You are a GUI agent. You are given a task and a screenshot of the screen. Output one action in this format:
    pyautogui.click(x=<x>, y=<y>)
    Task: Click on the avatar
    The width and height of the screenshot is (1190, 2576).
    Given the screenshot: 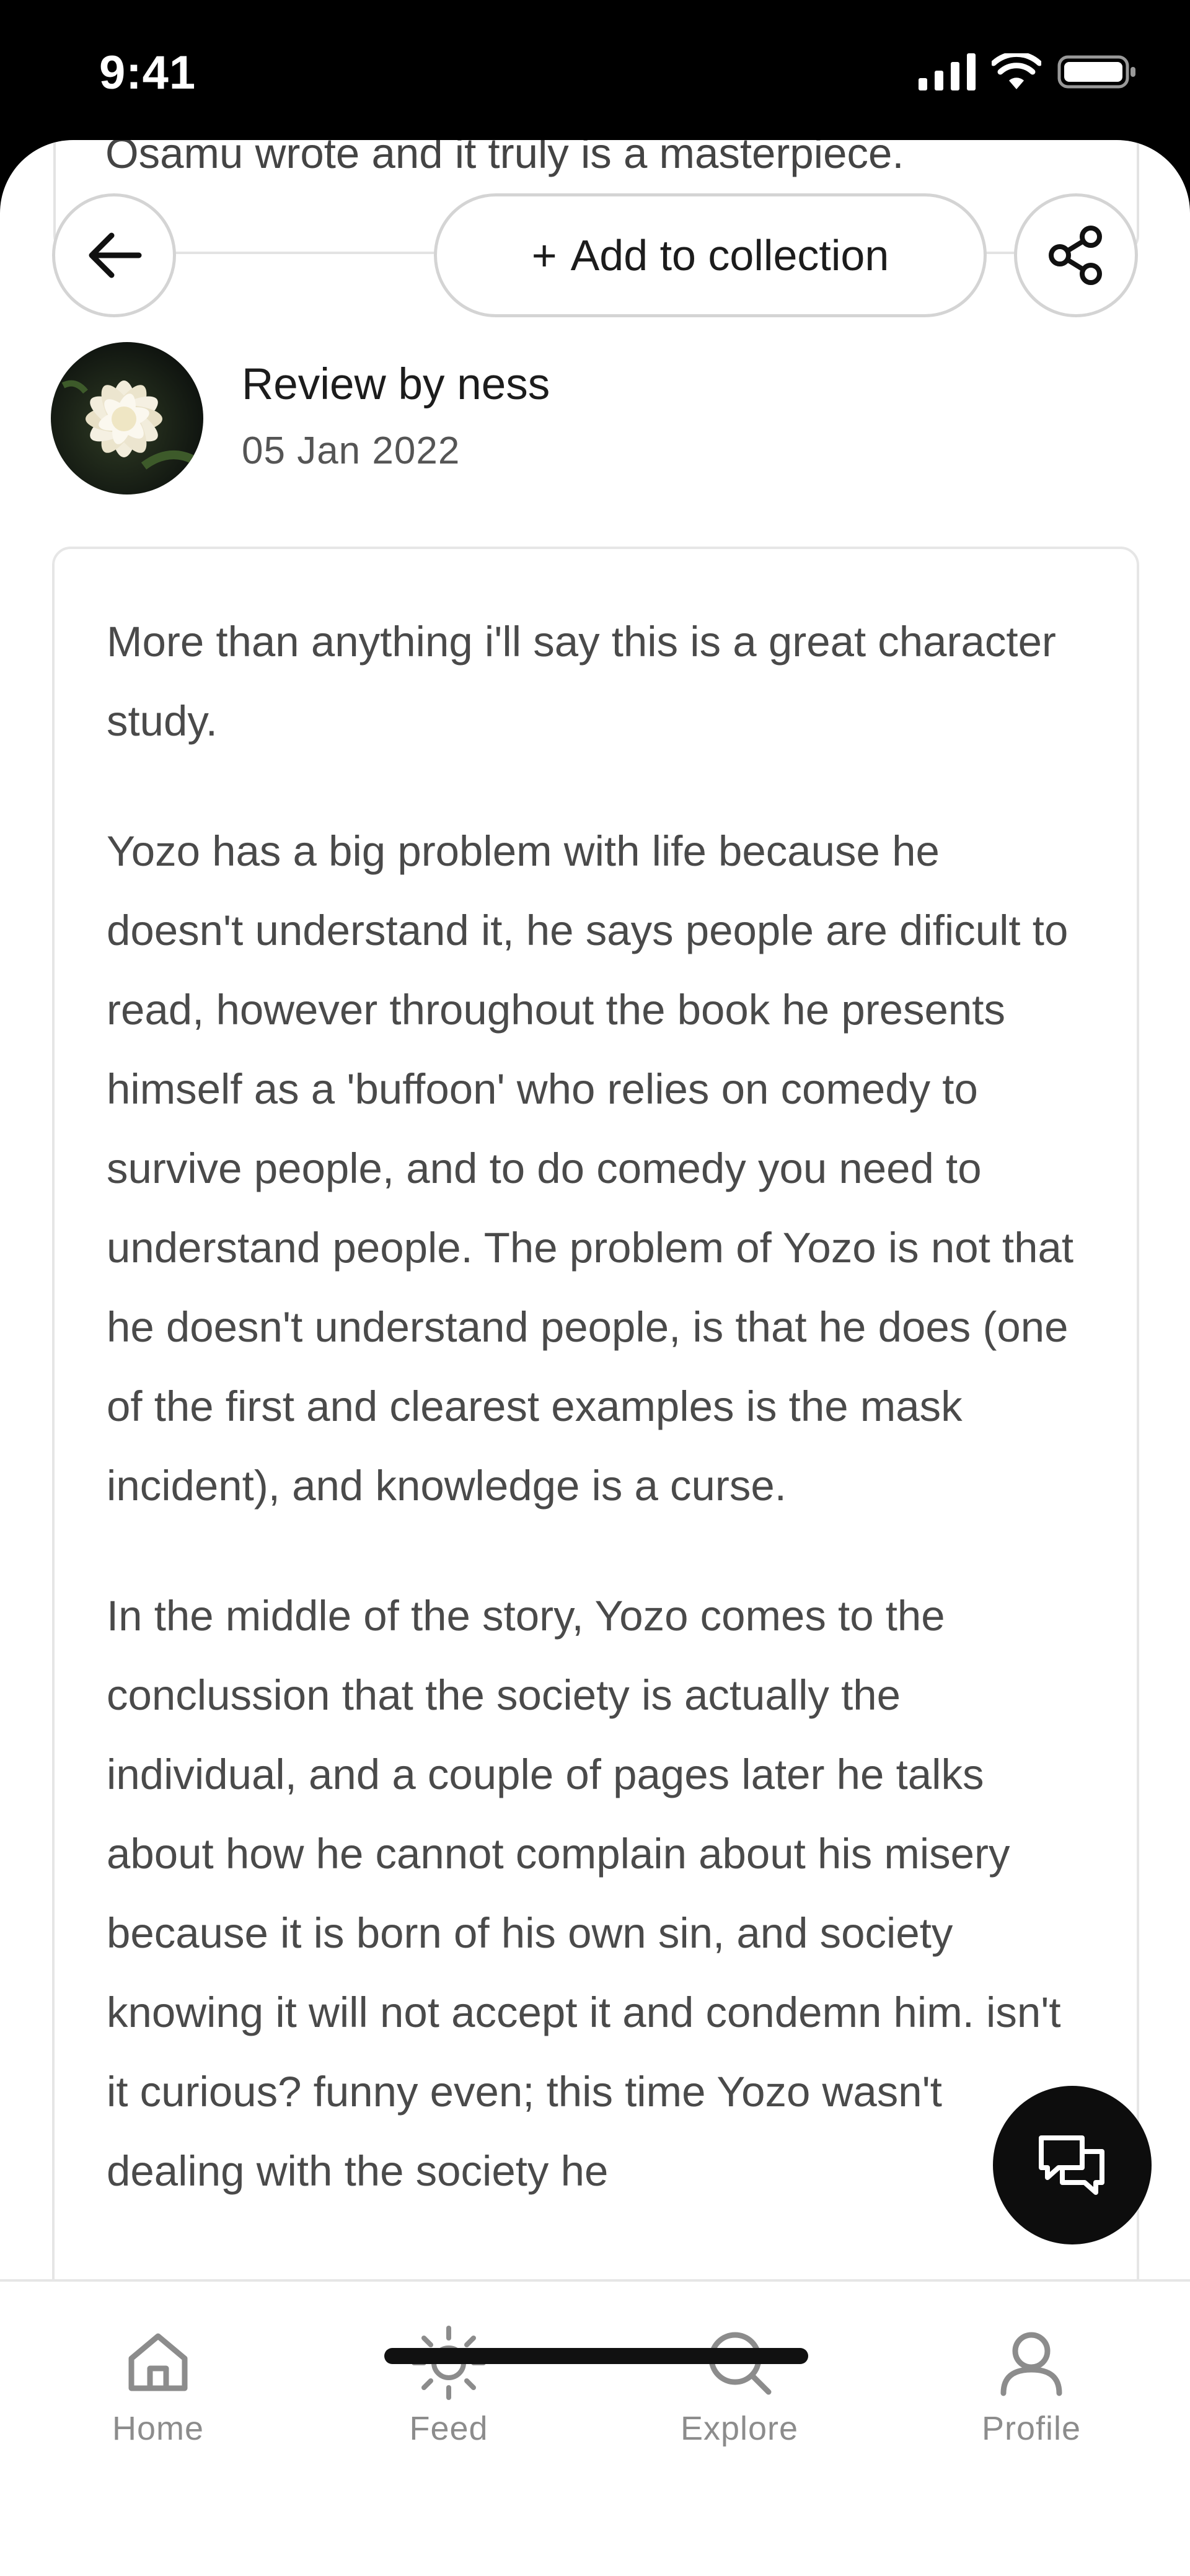 What is the action you would take?
    pyautogui.click(x=127, y=419)
    